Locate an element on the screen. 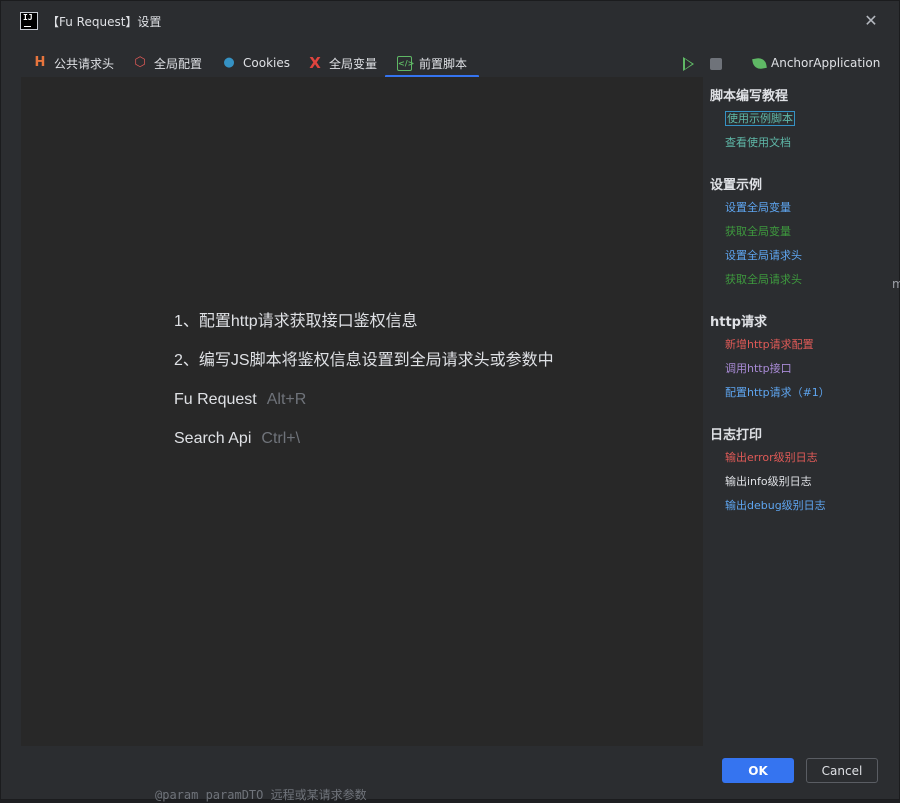 The width and height of the screenshot is (900, 803). link-get-global-header: 获取全局请求头 is located at coordinates (807, 280).